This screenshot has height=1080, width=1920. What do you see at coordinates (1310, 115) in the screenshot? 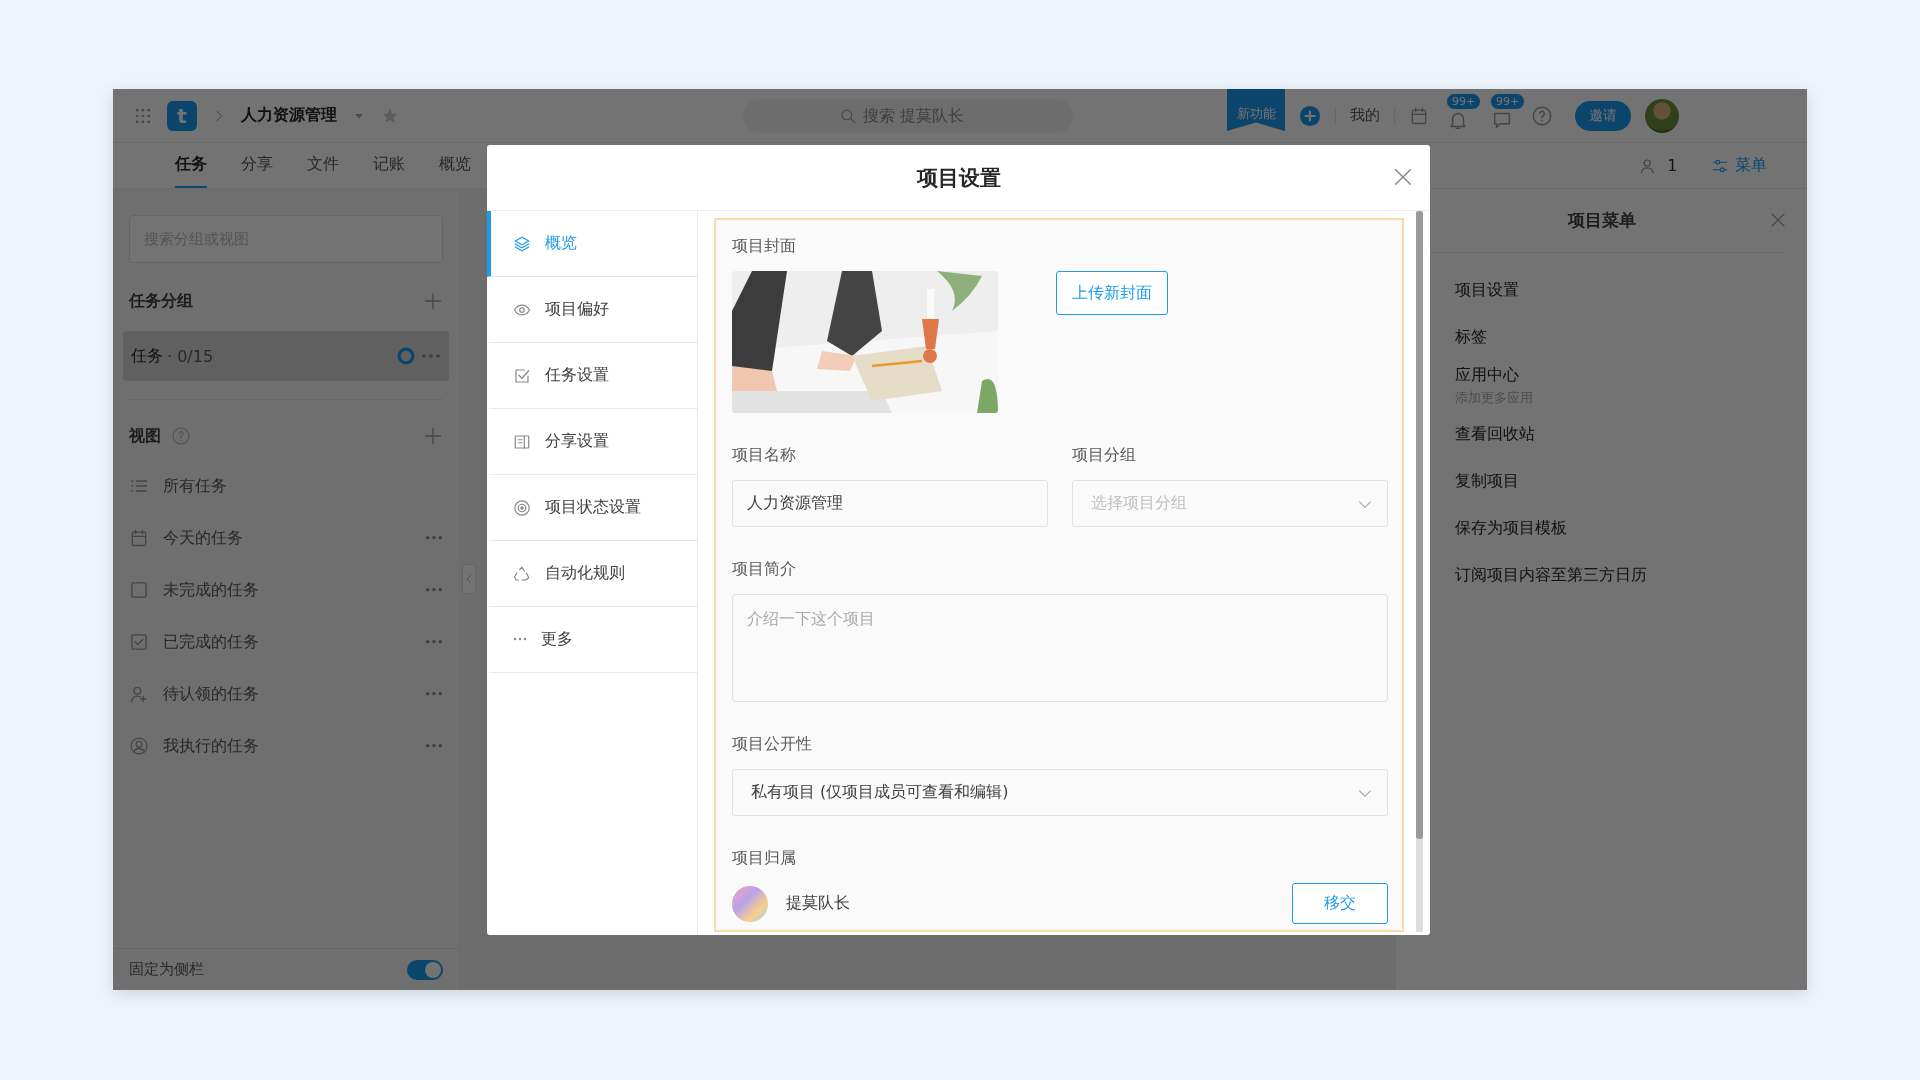
I see `plus-circle-icon` at bounding box center [1310, 115].